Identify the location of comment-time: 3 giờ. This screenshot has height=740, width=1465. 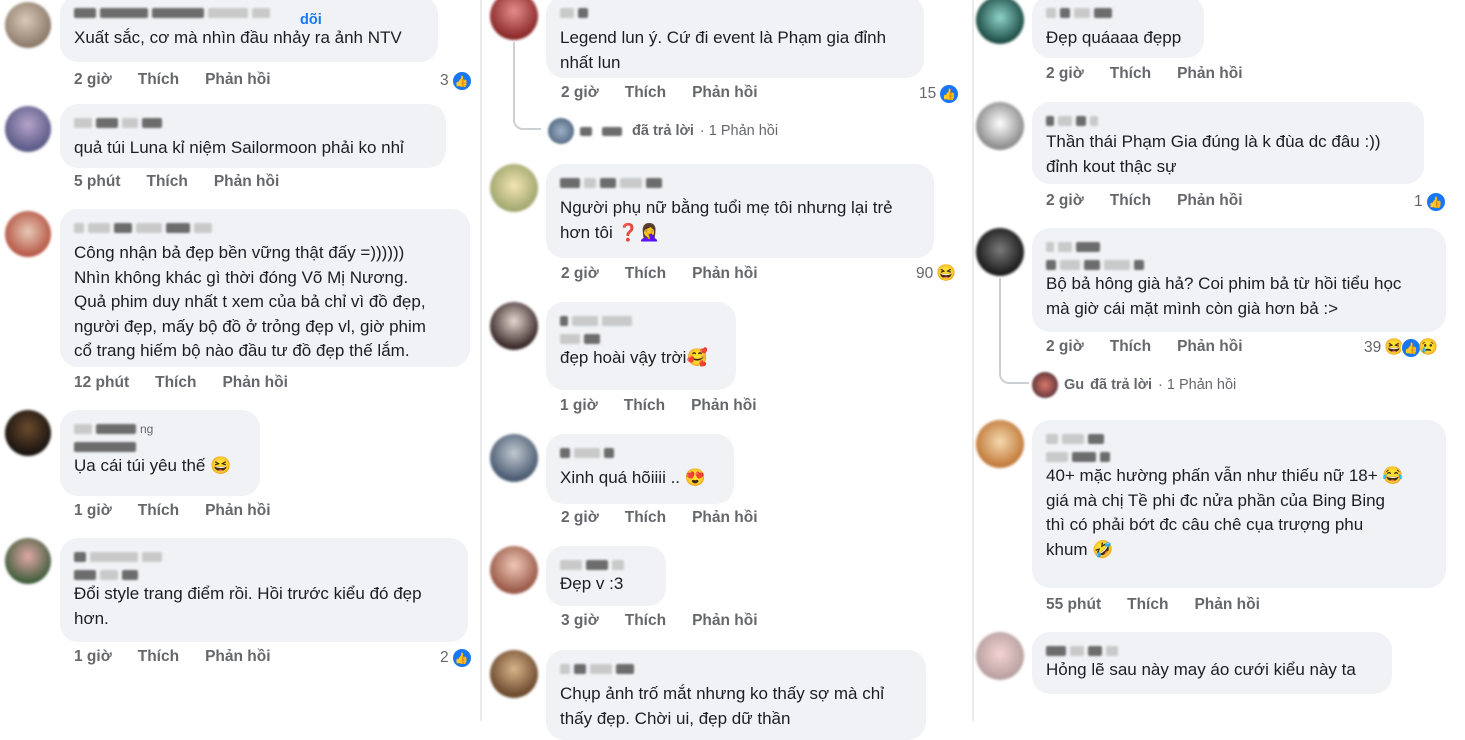
(580, 621).